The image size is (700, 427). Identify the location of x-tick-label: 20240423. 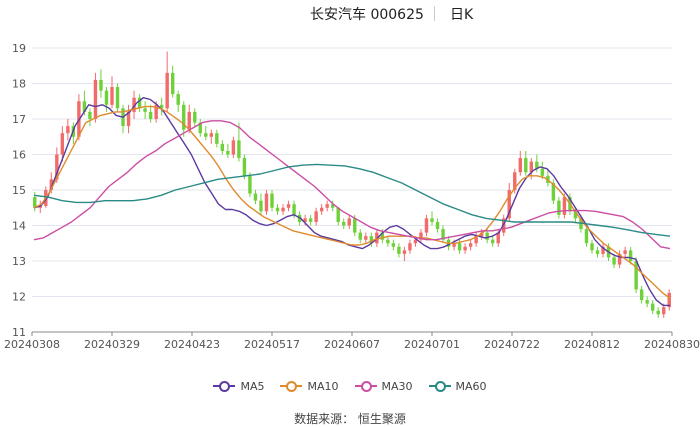
(192, 344).